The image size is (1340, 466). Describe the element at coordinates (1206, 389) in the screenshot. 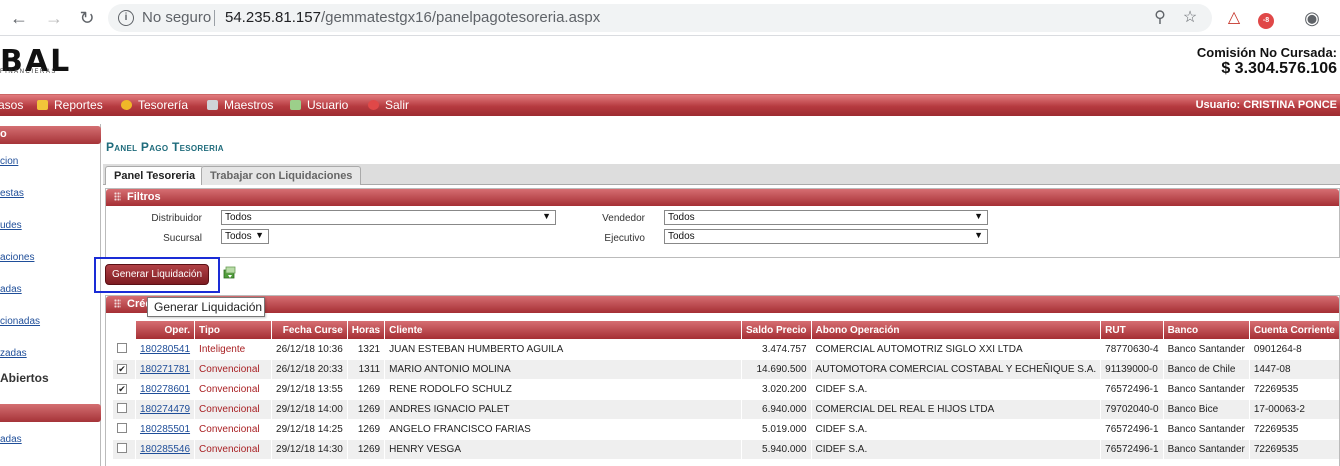

I see `cell-banco: Banco Santander` at that location.